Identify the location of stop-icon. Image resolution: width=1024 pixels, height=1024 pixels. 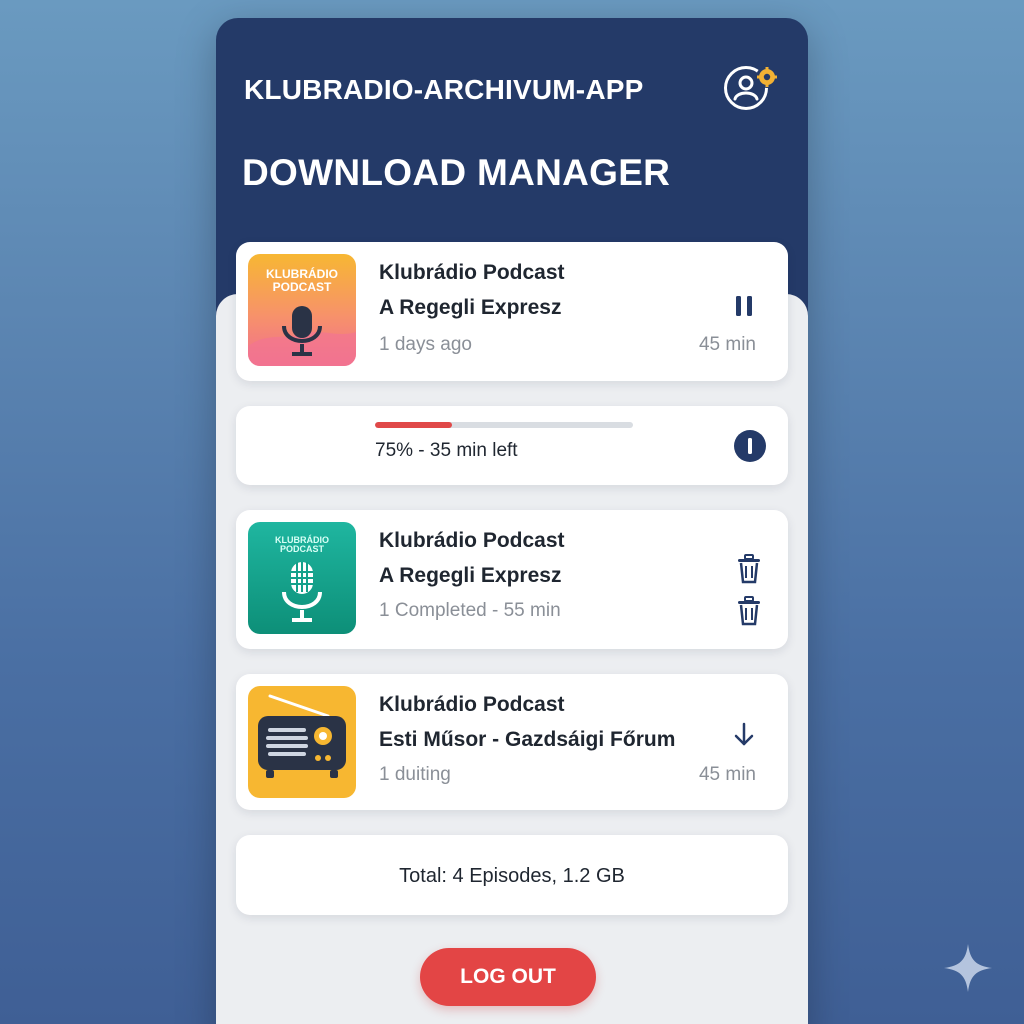
(750, 446).